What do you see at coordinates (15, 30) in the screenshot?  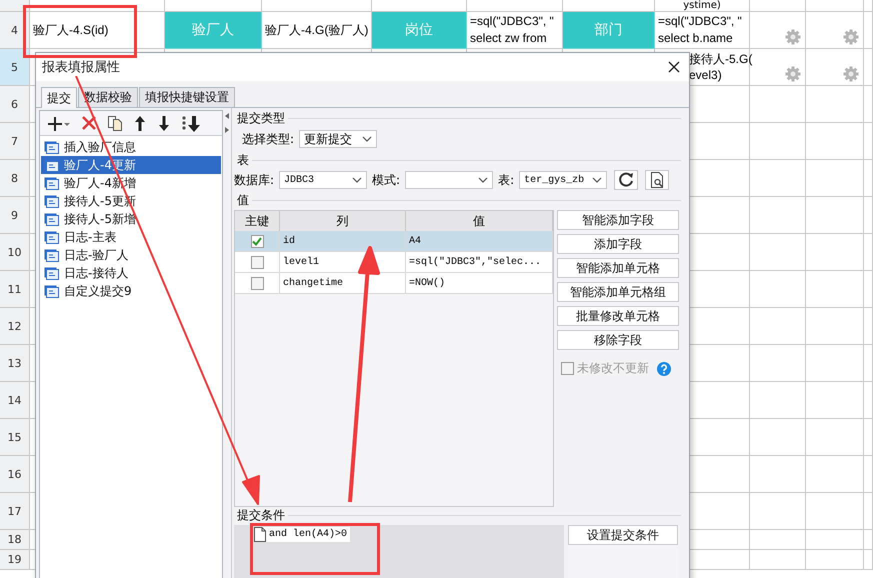 I see `row-number: 4` at bounding box center [15, 30].